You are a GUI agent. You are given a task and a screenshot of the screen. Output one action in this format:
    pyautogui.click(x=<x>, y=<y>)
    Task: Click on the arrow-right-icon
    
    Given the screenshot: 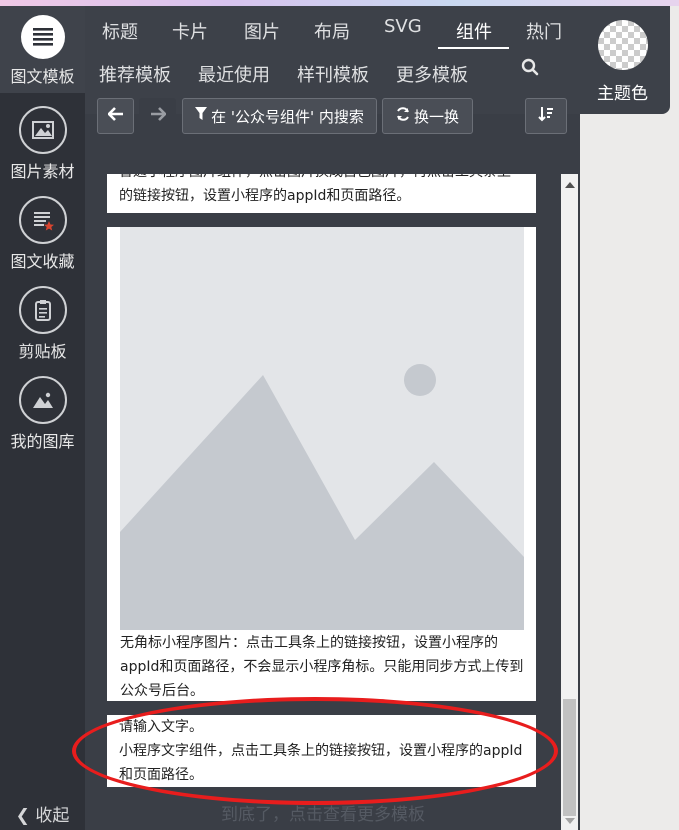 What is the action you would take?
    pyautogui.click(x=158, y=116)
    